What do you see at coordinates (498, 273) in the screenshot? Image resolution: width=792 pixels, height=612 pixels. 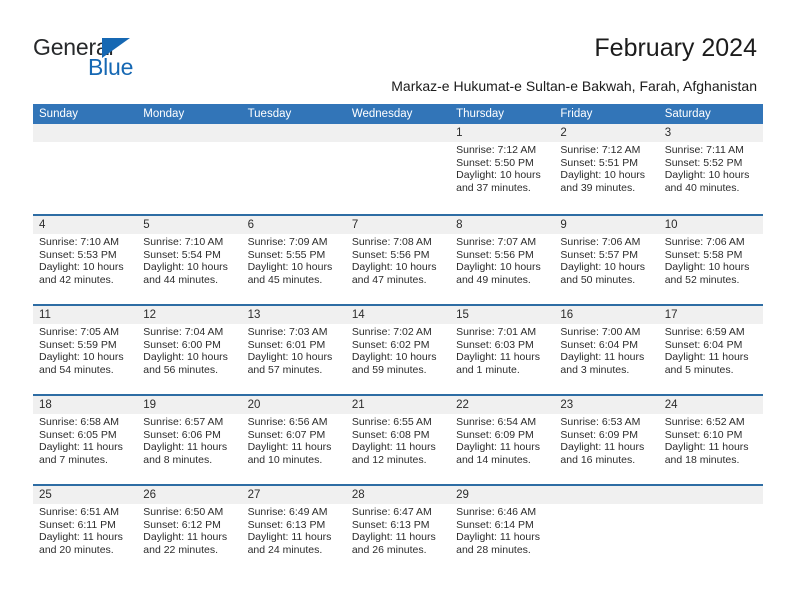 I see `daylight-text: Daylight: 10 hours and 49 minutes.` at bounding box center [498, 273].